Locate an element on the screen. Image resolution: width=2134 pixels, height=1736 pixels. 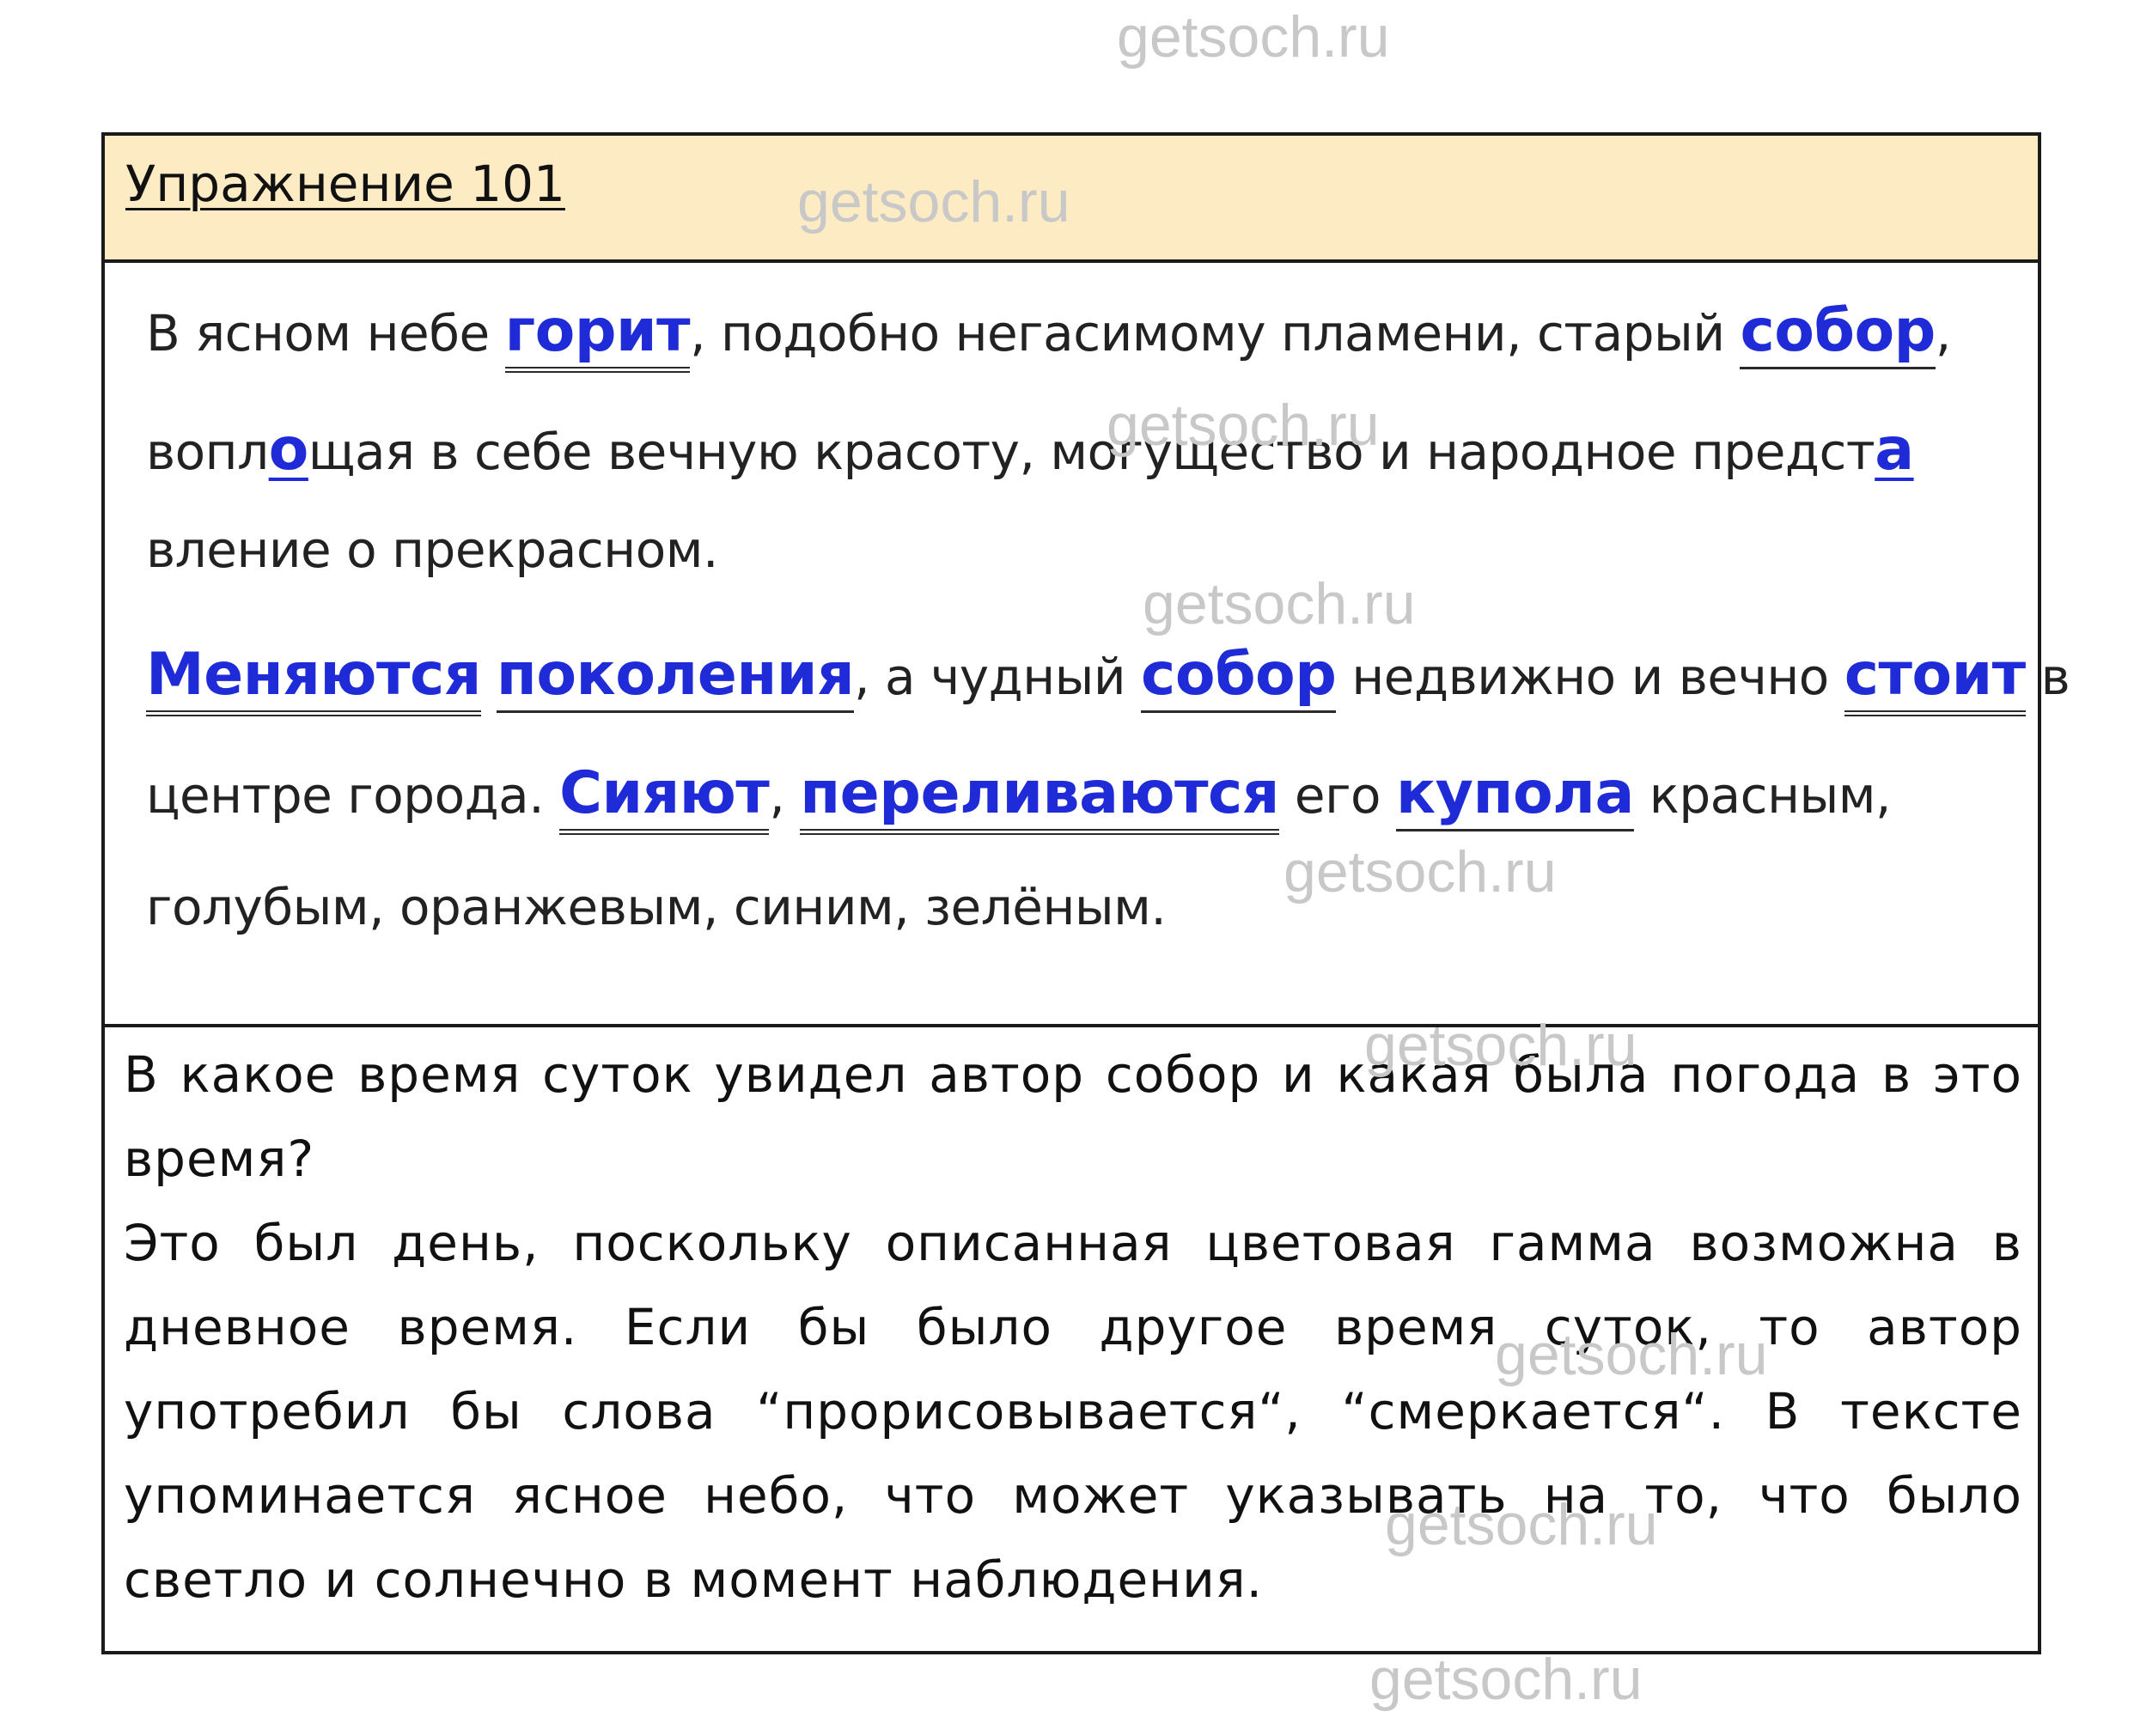
highlighted-letter-a: а is located at coordinates (1894, 450).